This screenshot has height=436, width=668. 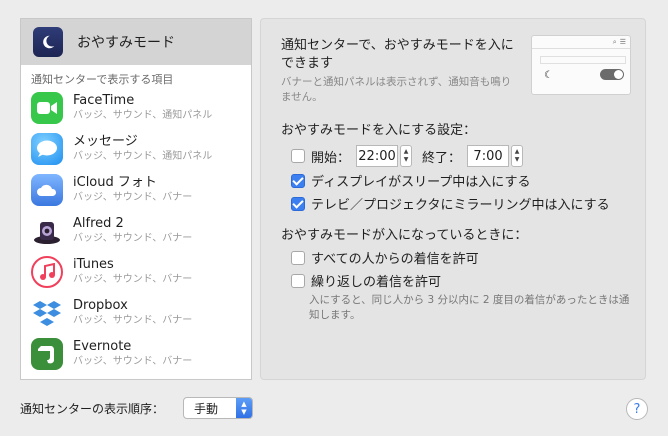 I want to click on mirroring-label: テレビ／プロジェクタにミラーリング中は入にする, so click(x=460, y=205).